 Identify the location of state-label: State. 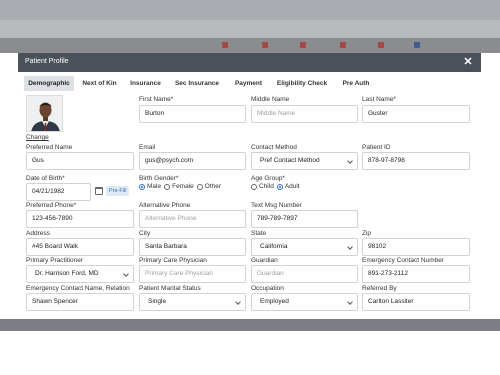
(259, 233).